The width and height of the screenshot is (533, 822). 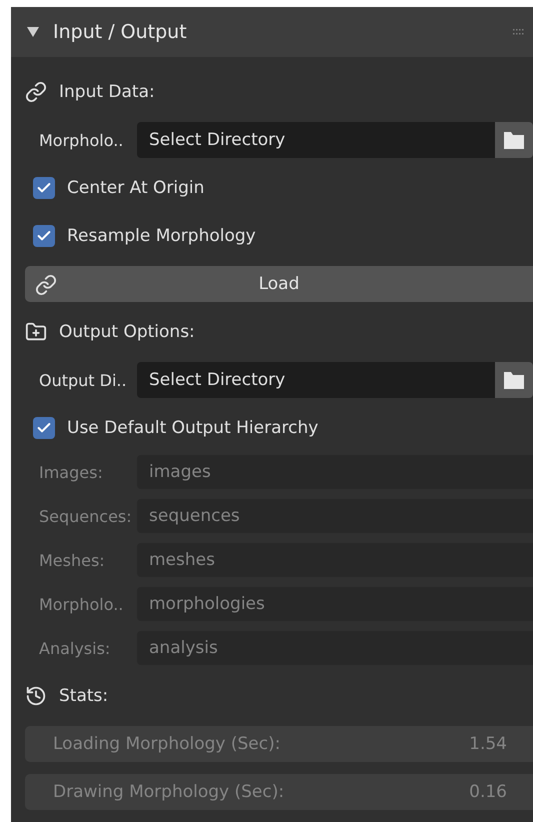 What do you see at coordinates (272, 32) in the screenshot?
I see `panel-header: Input / Output` at bounding box center [272, 32].